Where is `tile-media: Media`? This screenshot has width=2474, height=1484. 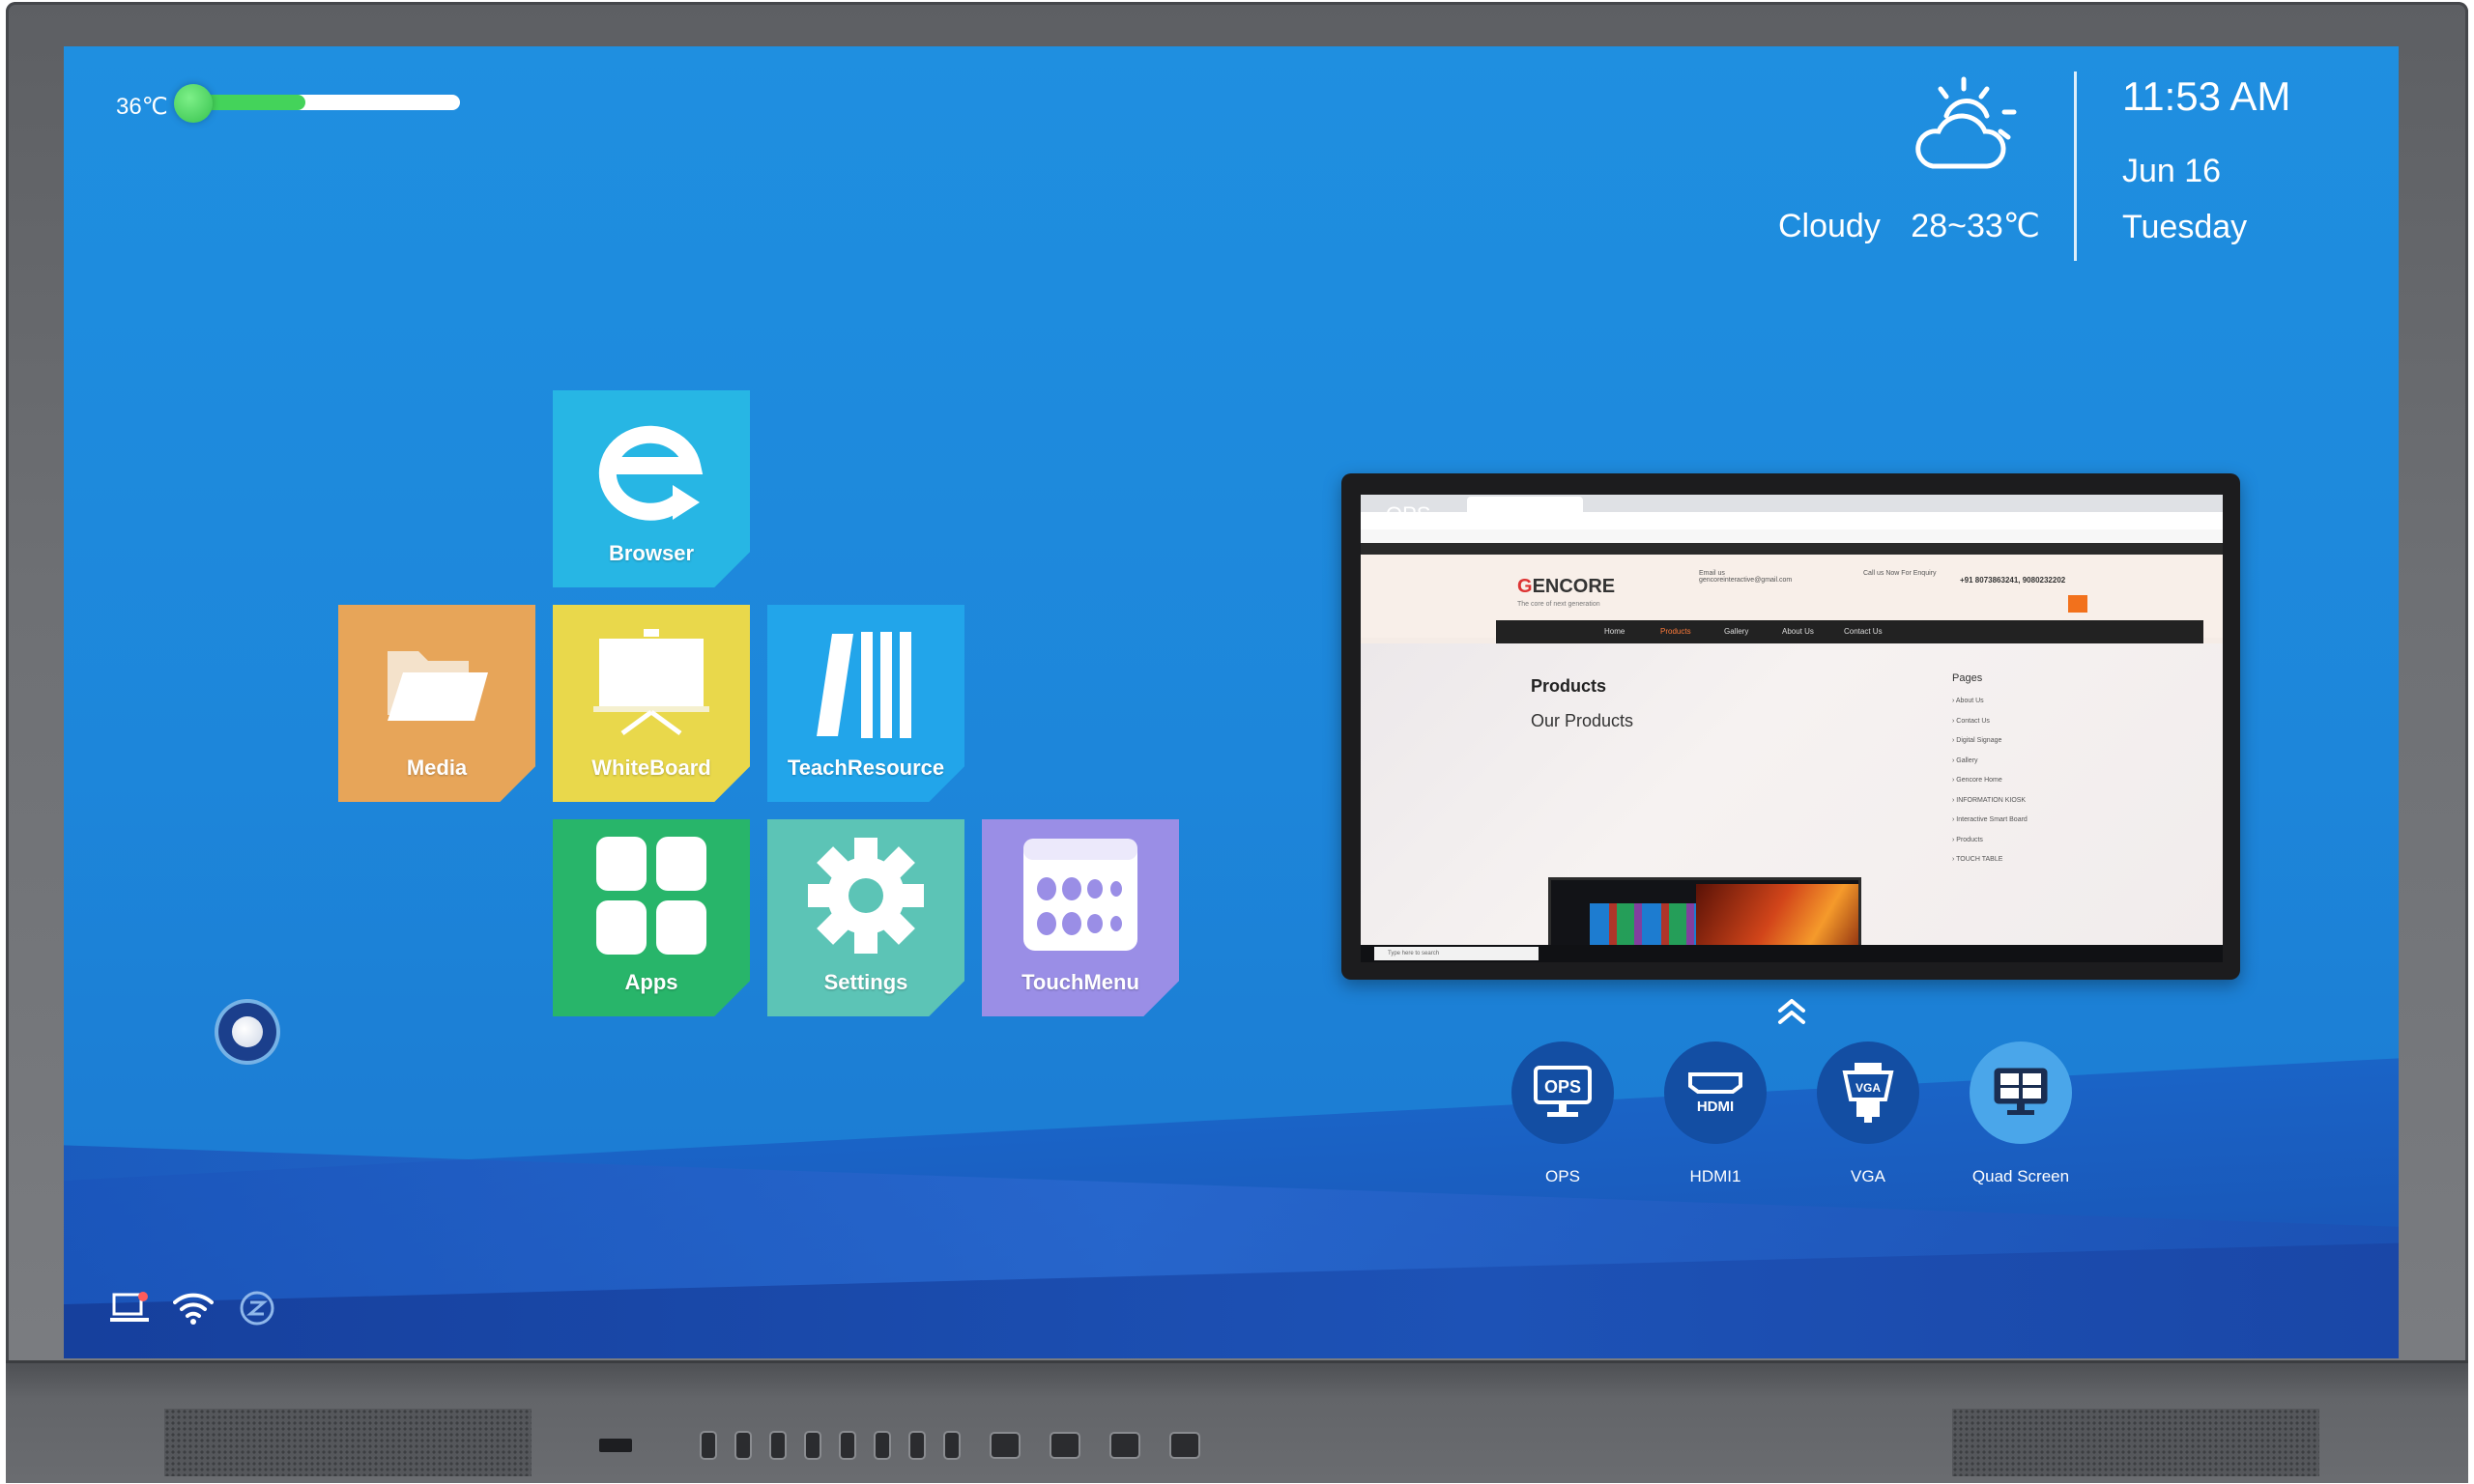
tile-media: Media is located at coordinates (436, 704).